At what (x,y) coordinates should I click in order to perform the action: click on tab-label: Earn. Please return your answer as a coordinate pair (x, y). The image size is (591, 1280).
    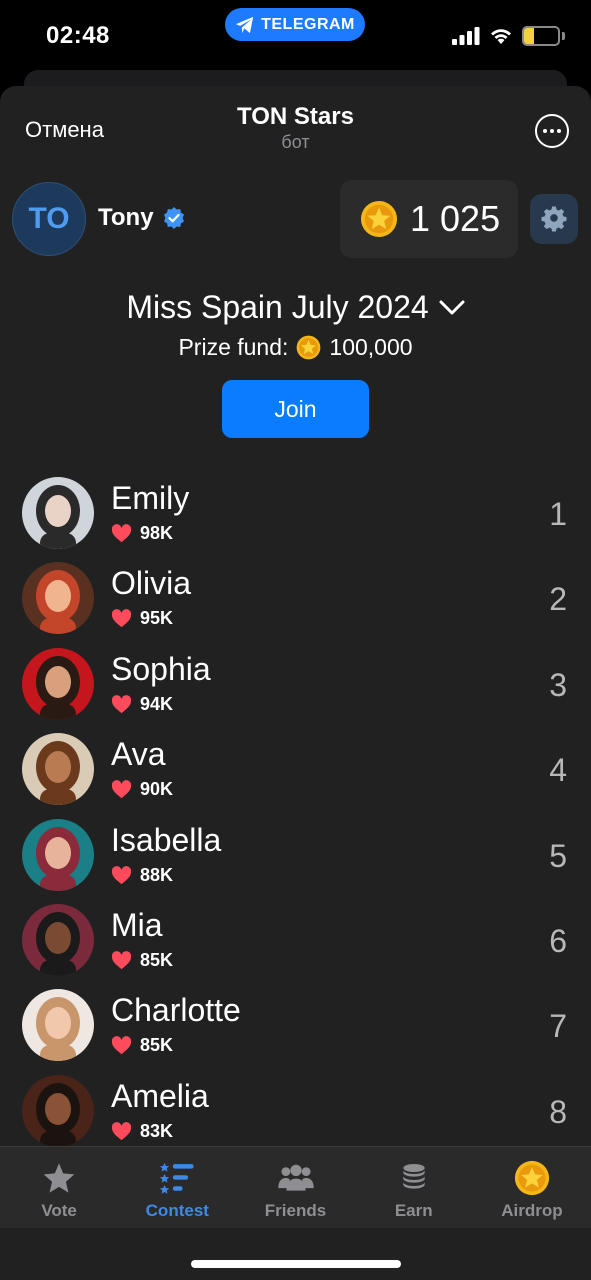
    Looking at the image, I should click on (413, 1210).